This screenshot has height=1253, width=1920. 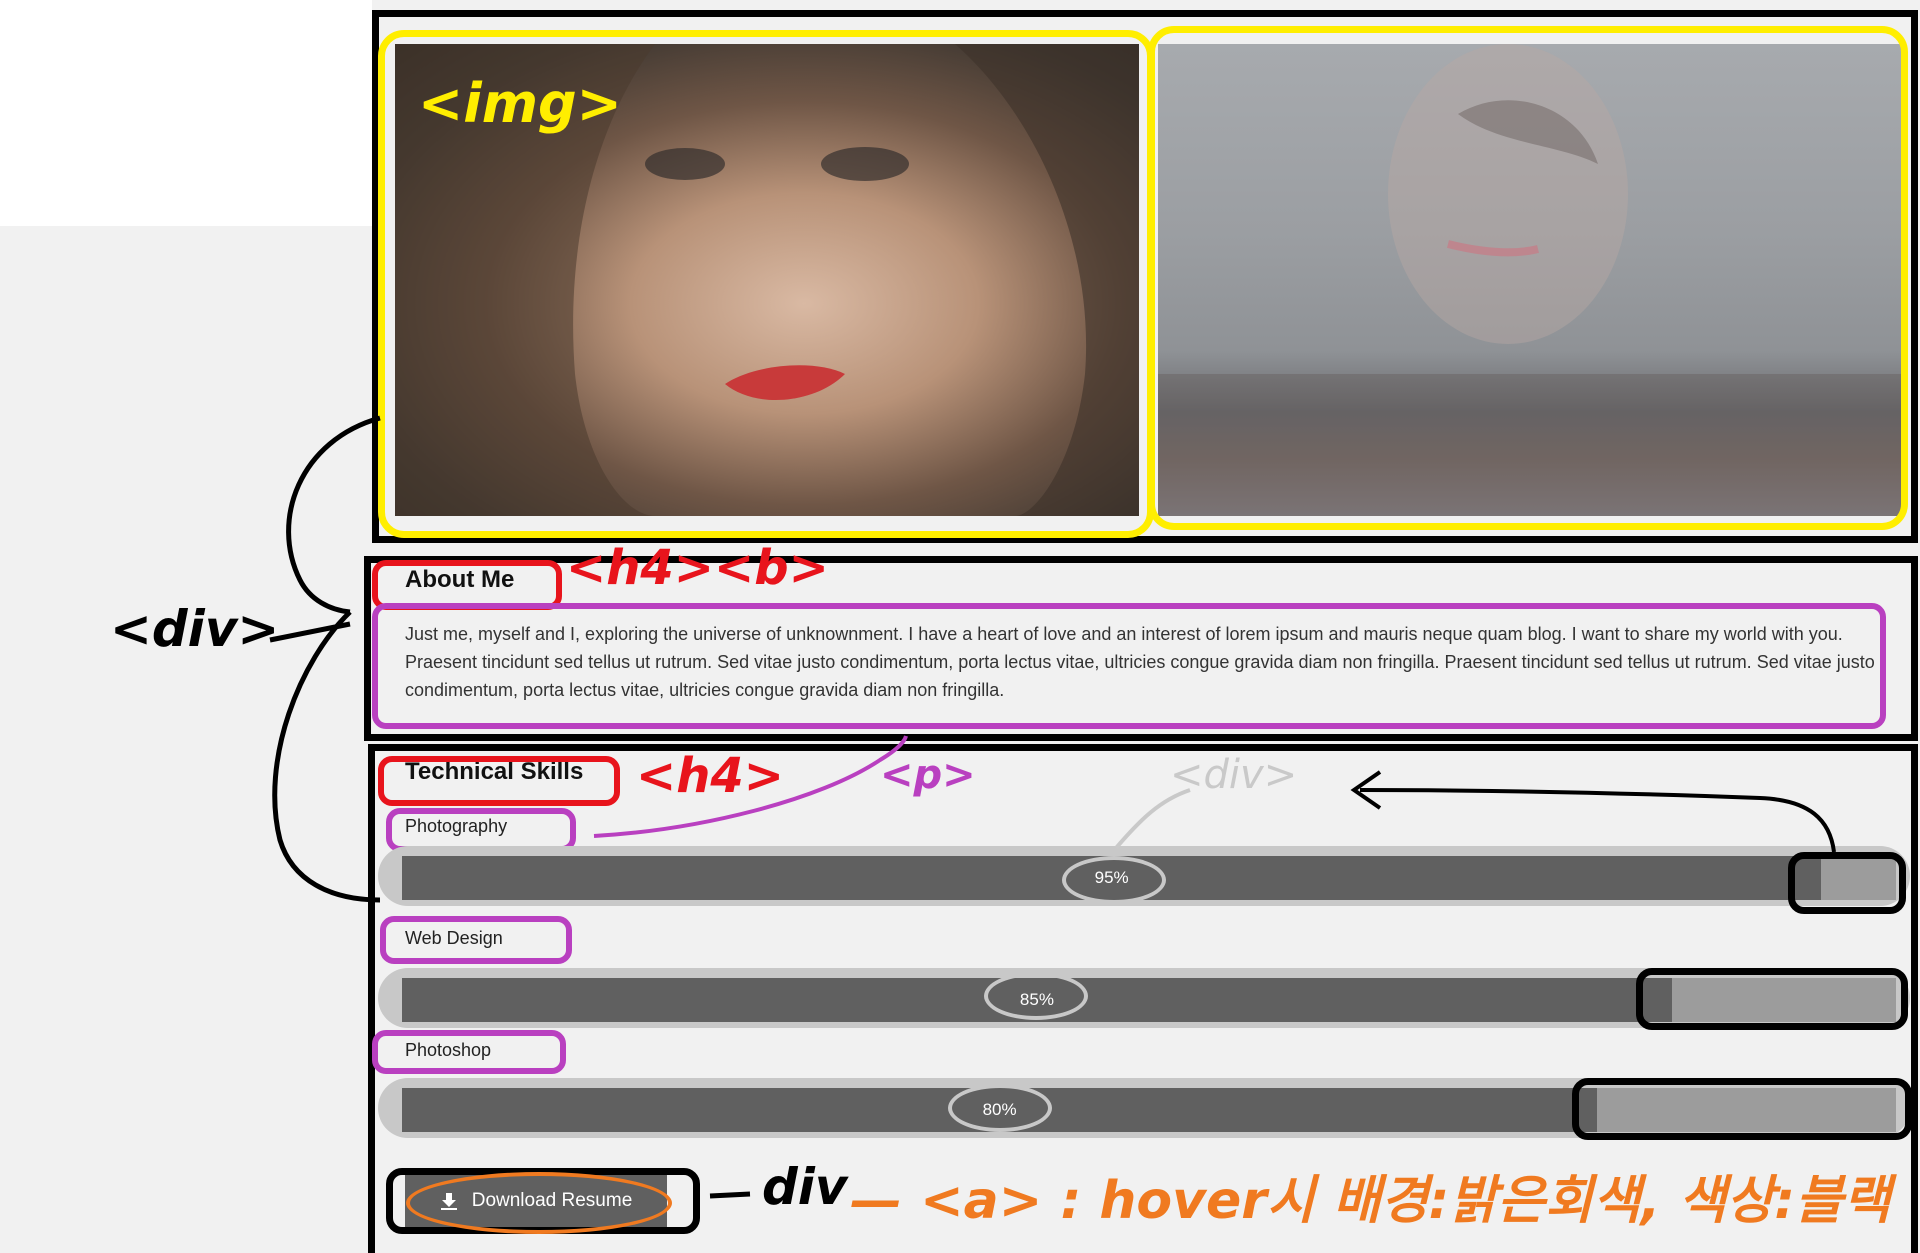 I want to click on annotation-div-button: div, so click(x=805, y=1187).